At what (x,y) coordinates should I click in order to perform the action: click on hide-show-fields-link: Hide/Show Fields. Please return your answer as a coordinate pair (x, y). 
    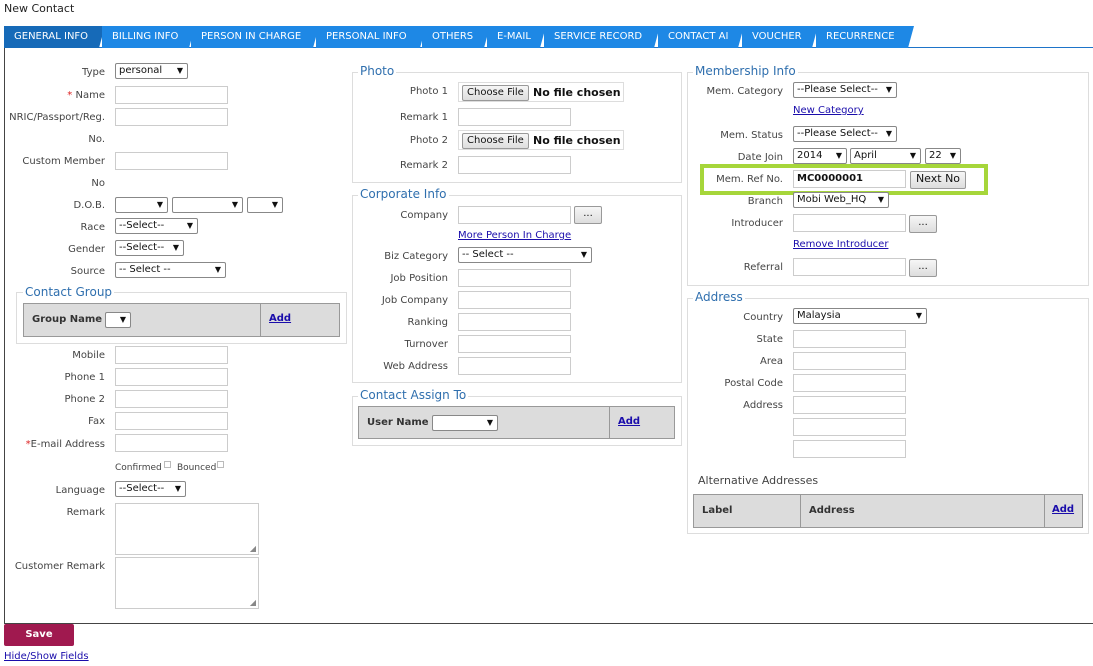
    Looking at the image, I should click on (46, 656).